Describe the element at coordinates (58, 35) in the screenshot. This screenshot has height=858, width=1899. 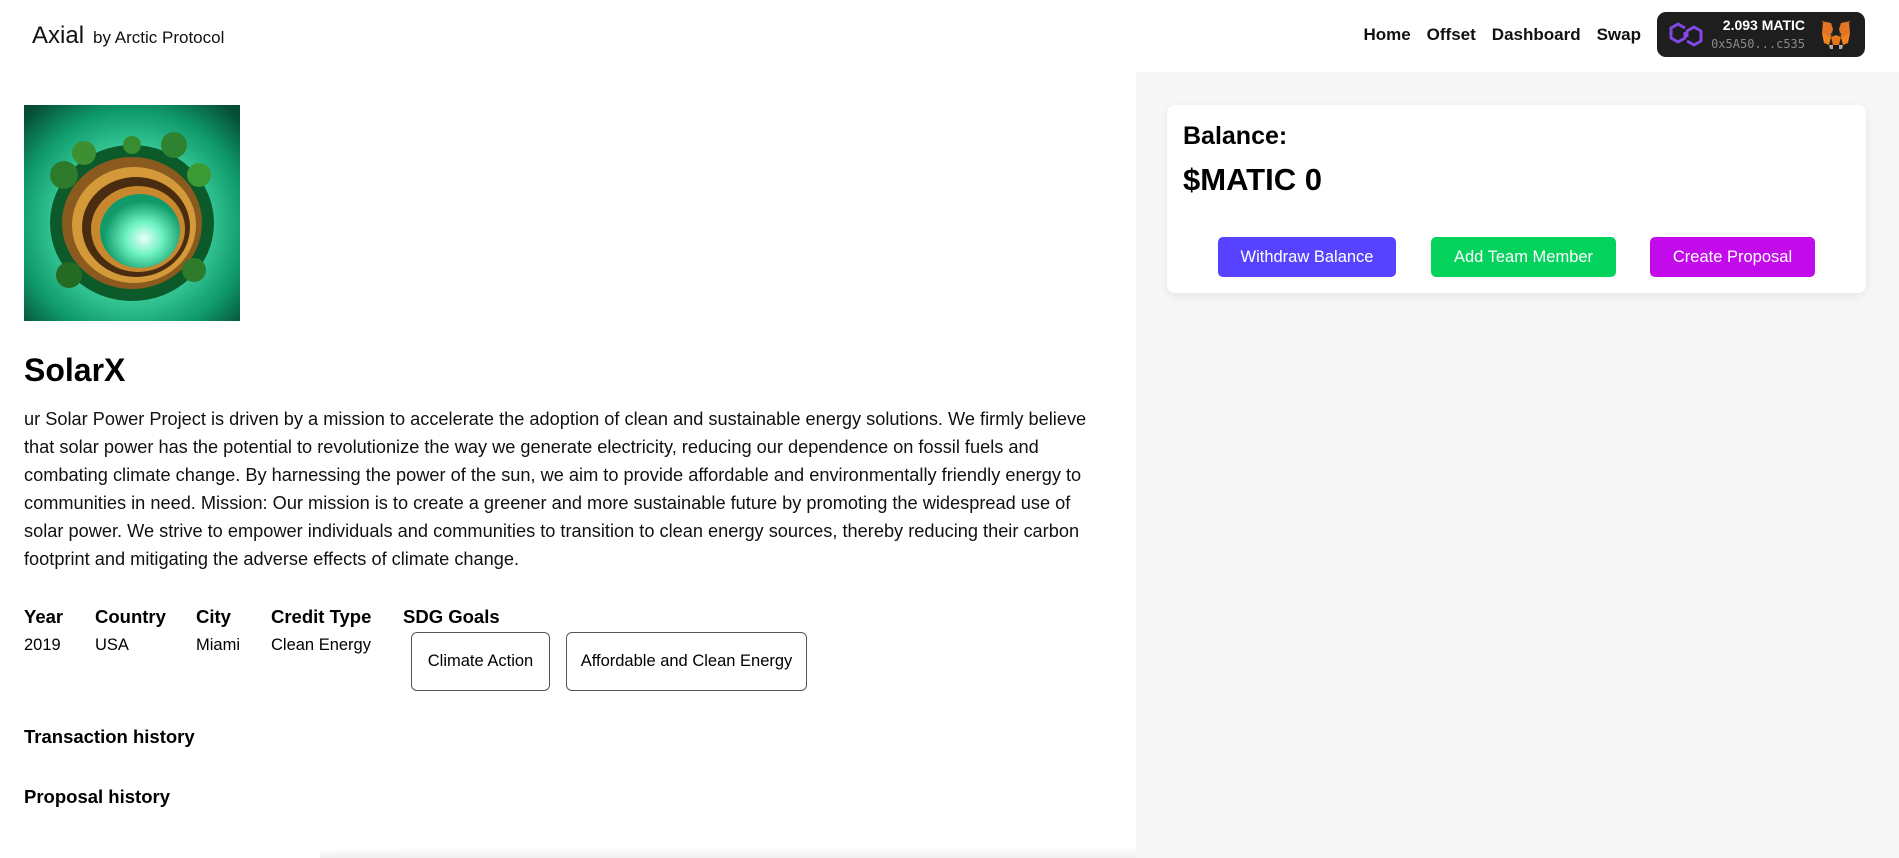
I see `brand-name: Axial` at that location.